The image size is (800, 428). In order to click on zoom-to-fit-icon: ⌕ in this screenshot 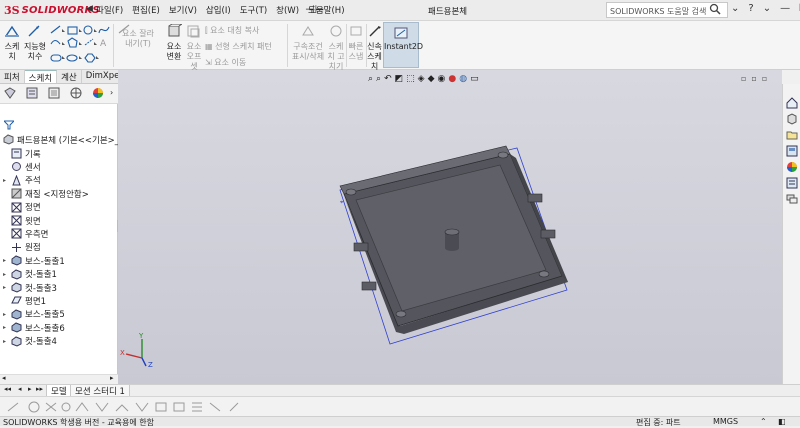, I will do `click(370, 79)`.